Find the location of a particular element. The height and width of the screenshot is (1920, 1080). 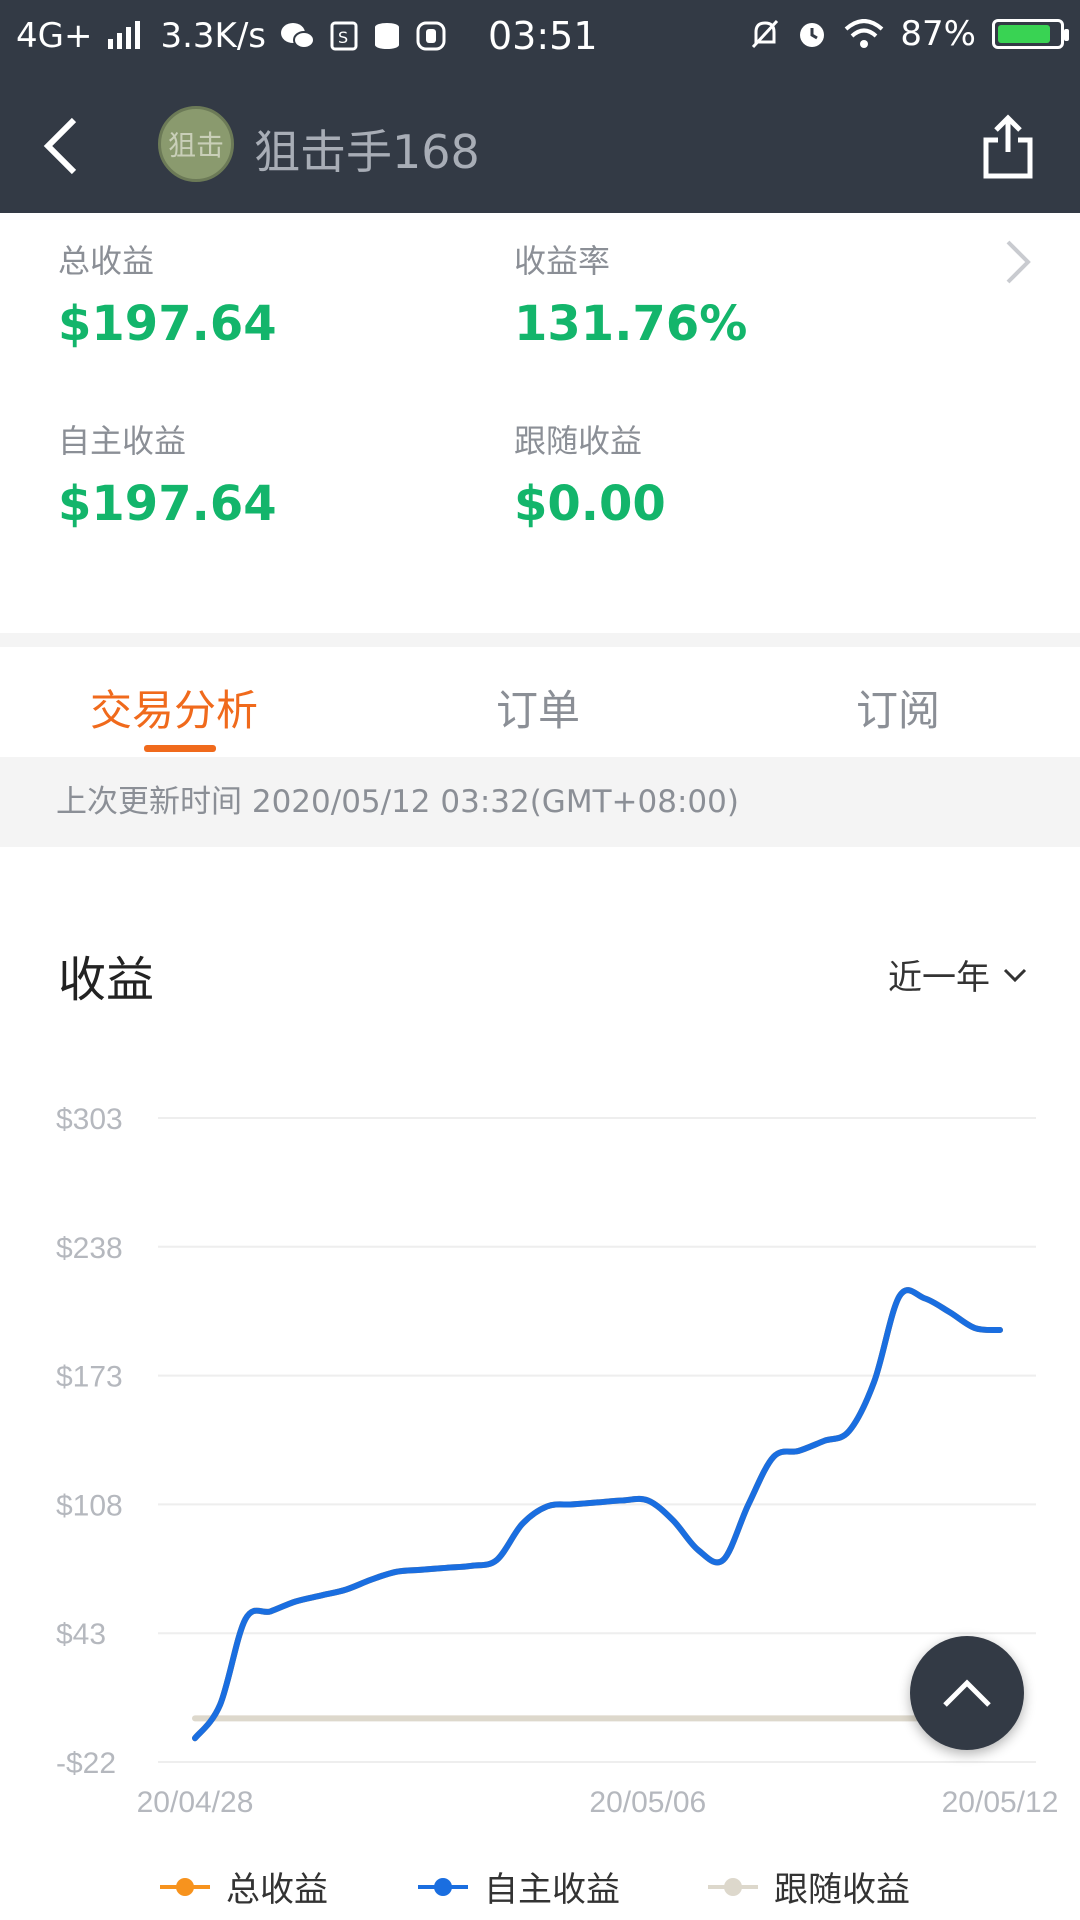

avatar-text: 狙击 is located at coordinates (195, 145).